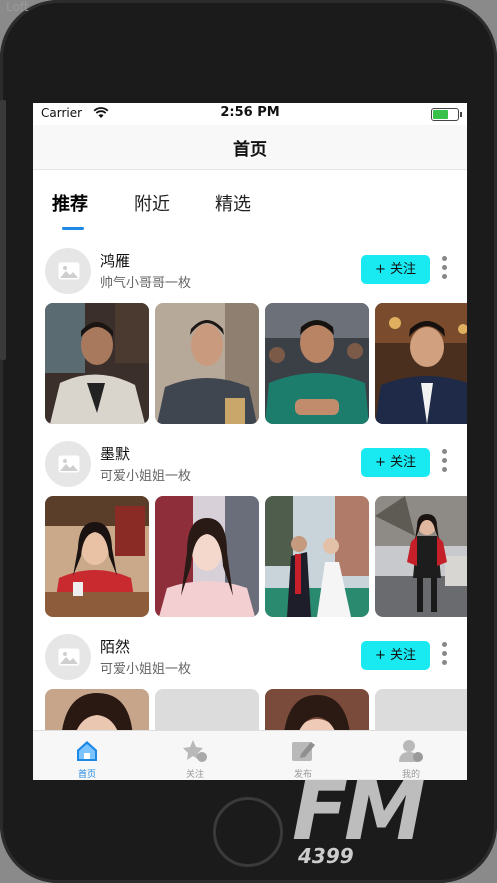  I want to click on man-white-jacket-photo, so click(97, 363).